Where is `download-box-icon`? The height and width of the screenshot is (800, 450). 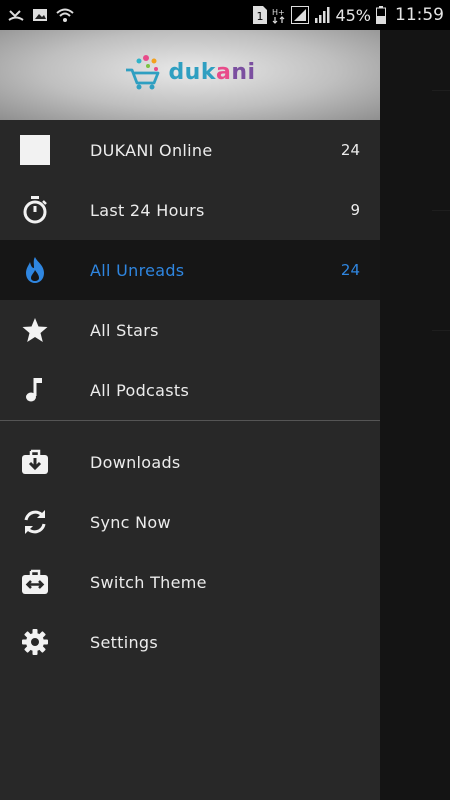 download-box-icon is located at coordinates (35, 462).